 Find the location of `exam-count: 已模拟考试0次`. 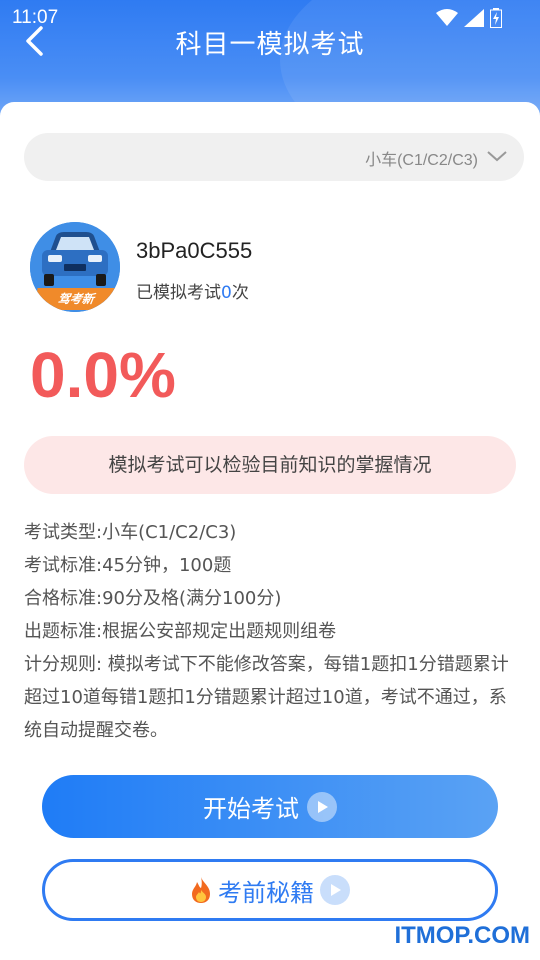

exam-count: 已模拟考试0次 is located at coordinates (192, 290).